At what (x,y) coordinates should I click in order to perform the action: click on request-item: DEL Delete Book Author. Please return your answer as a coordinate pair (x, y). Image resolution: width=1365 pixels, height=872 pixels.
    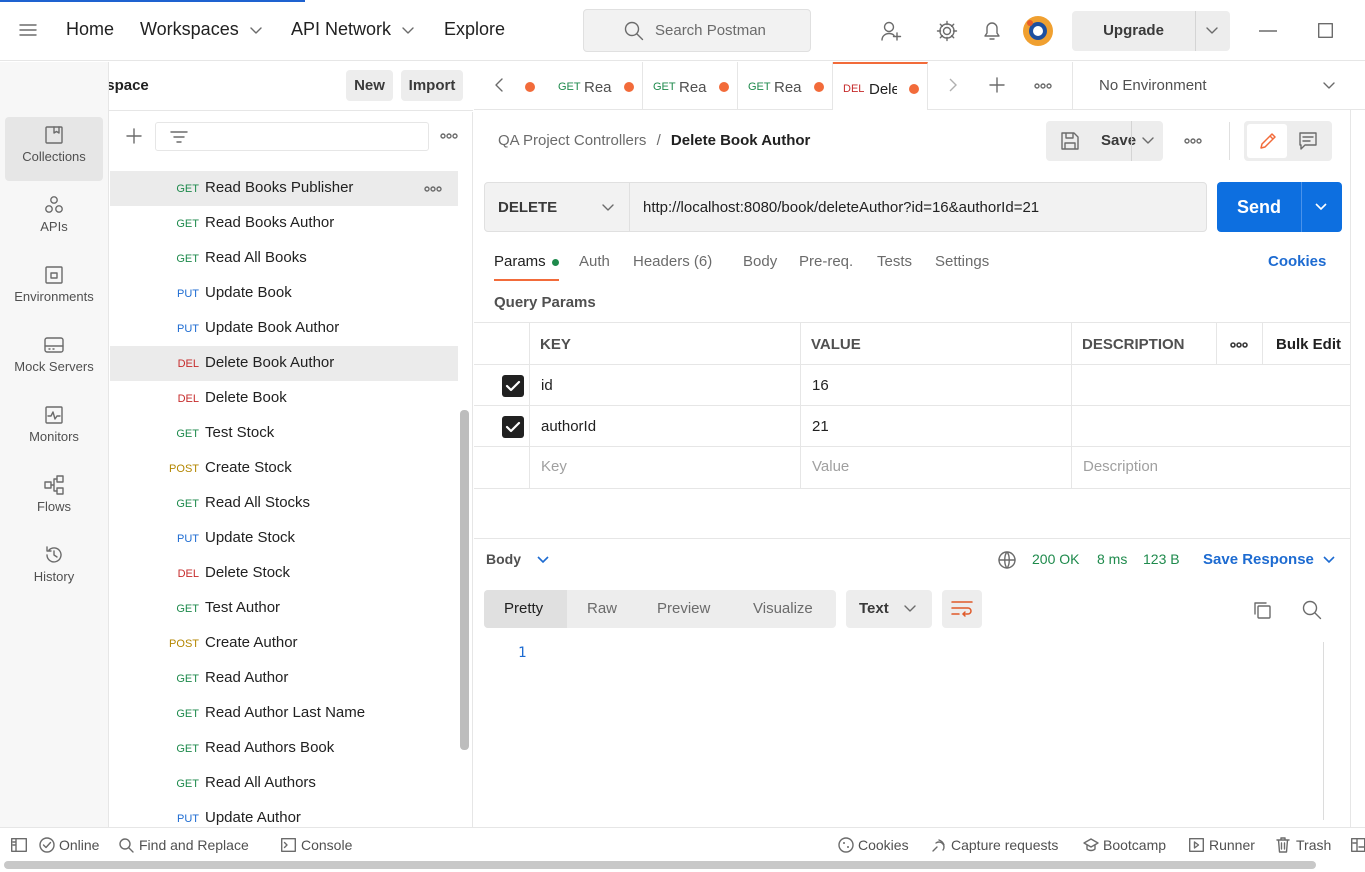
    Looking at the image, I should click on (284, 363).